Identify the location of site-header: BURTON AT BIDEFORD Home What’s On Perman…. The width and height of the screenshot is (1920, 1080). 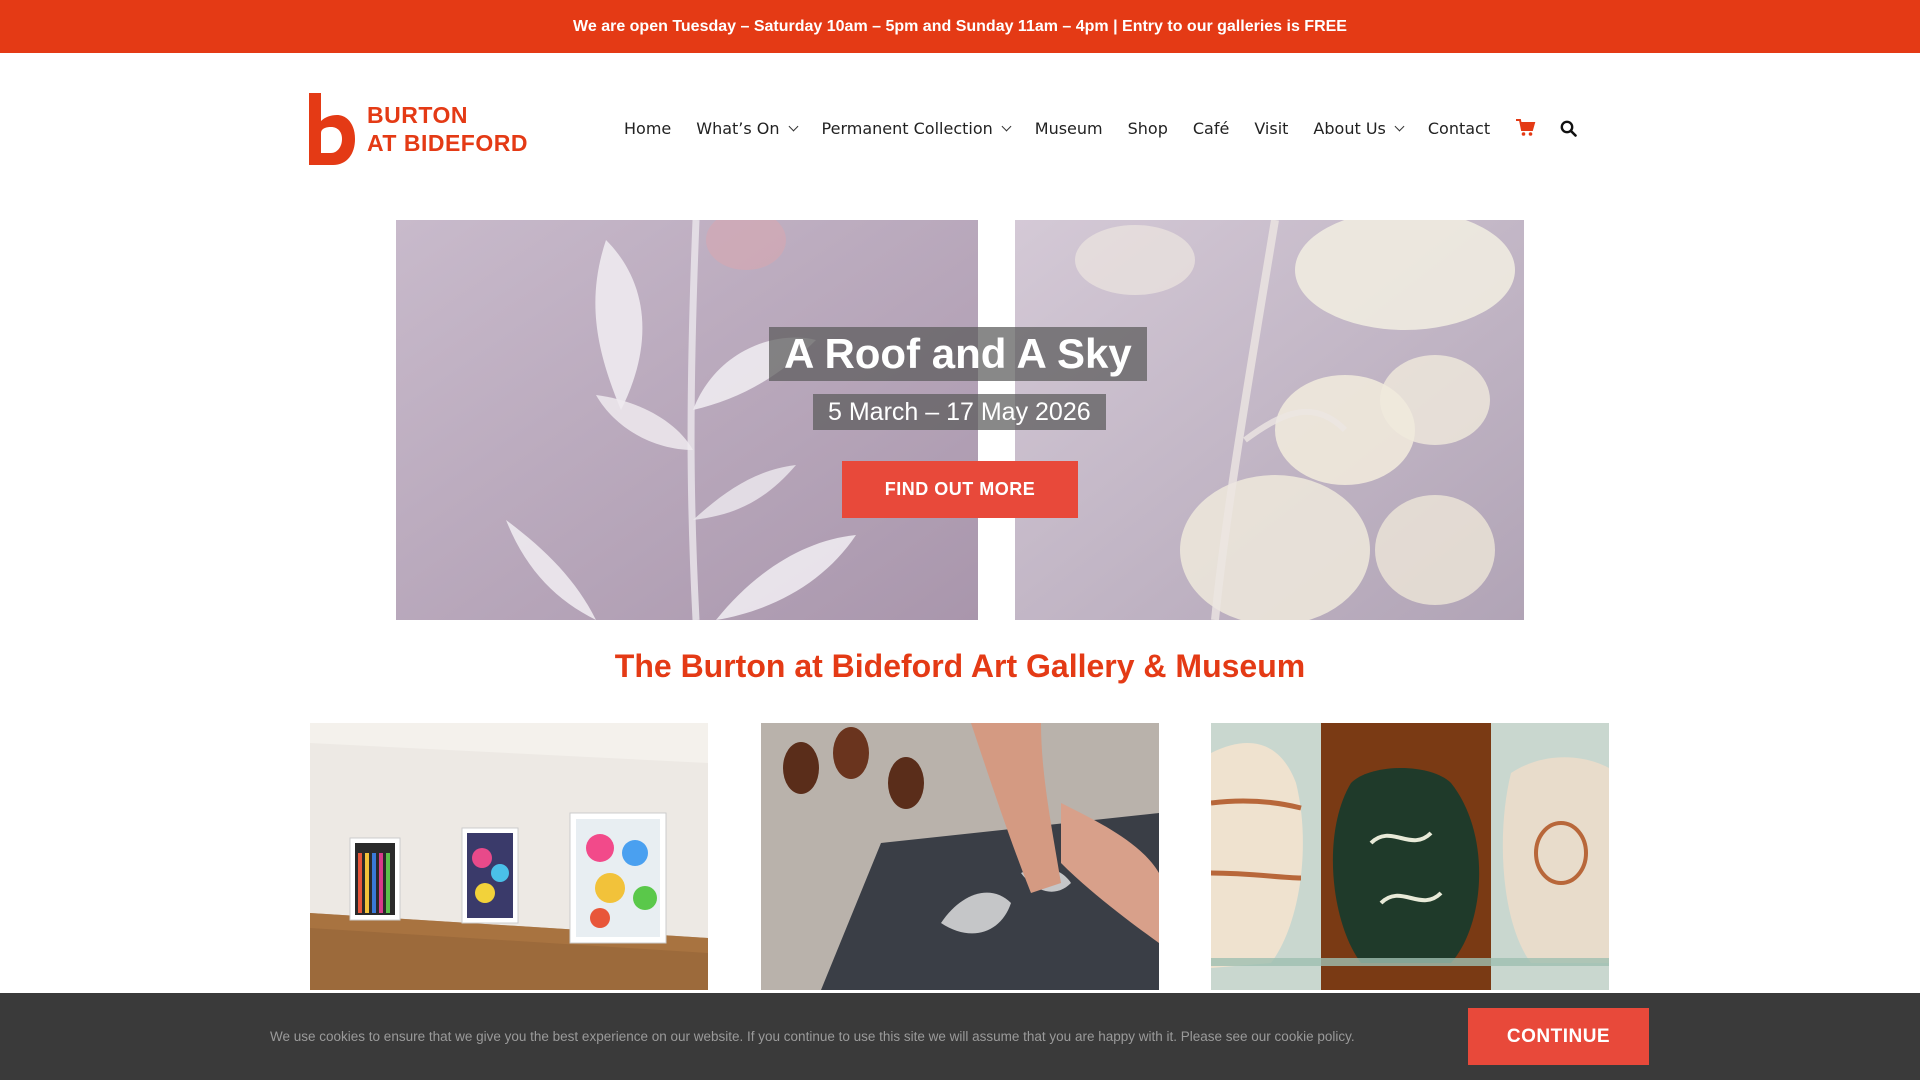
(960, 125).